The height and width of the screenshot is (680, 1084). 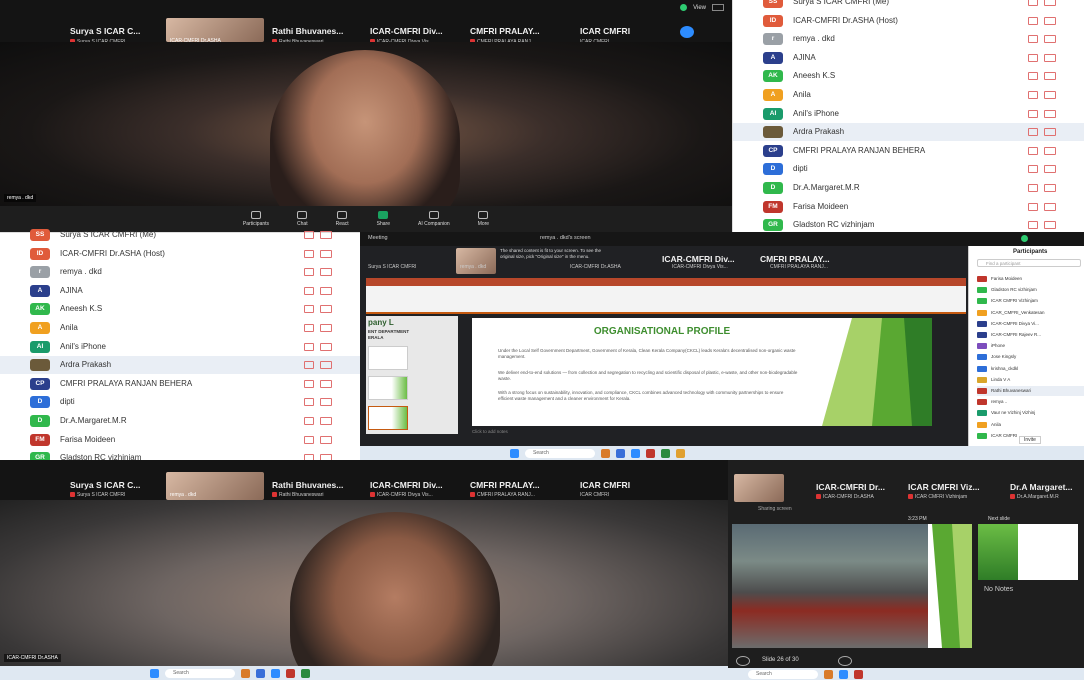 What do you see at coordinates (342, 219) in the screenshot?
I see `react-button: React` at bounding box center [342, 219].